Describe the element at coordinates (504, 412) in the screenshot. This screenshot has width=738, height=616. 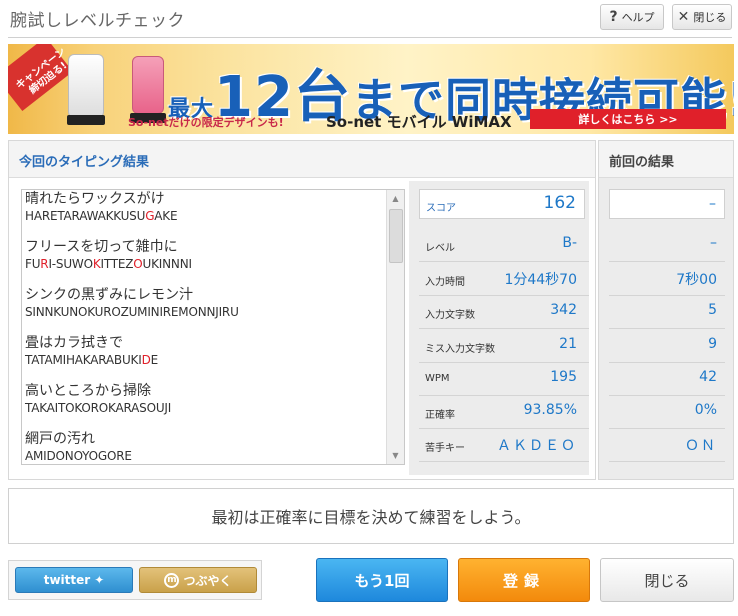
I see `stat-row-accuracy: 正確率 93.85%` at that location.